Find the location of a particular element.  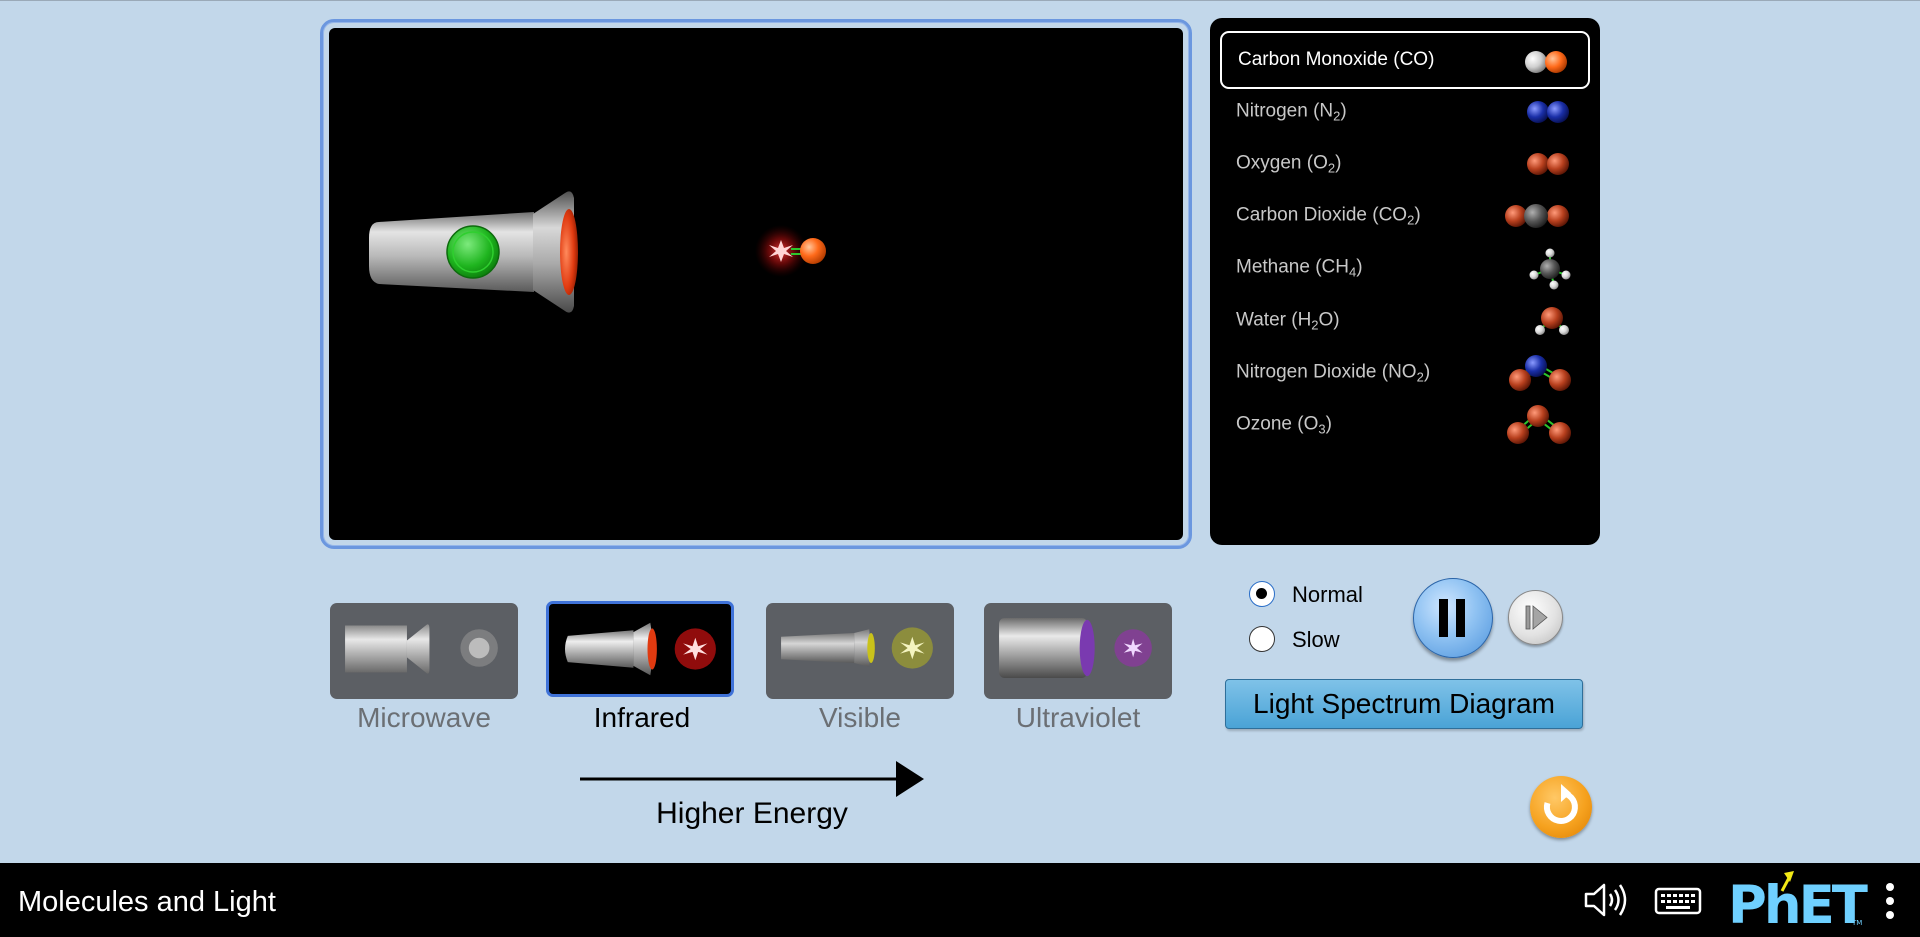

molecule-option-h2o: Water (H2O) is located at coordinates (1405, 321).